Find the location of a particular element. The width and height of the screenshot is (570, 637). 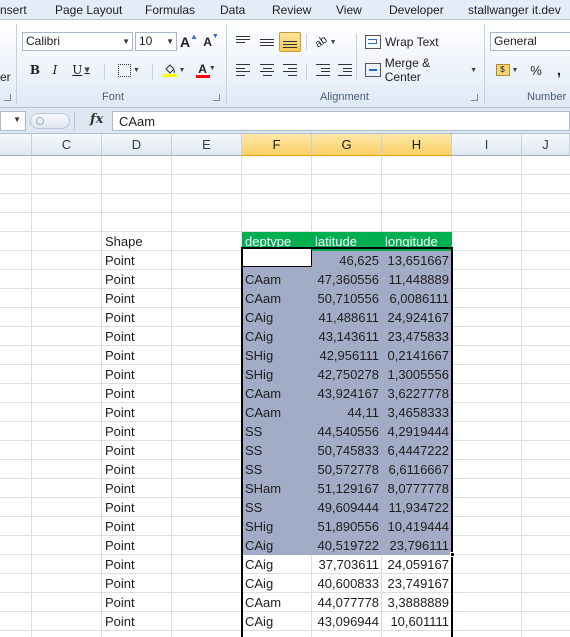

cell-longitude: 6,6116667 is located at coordinates (417, 469).